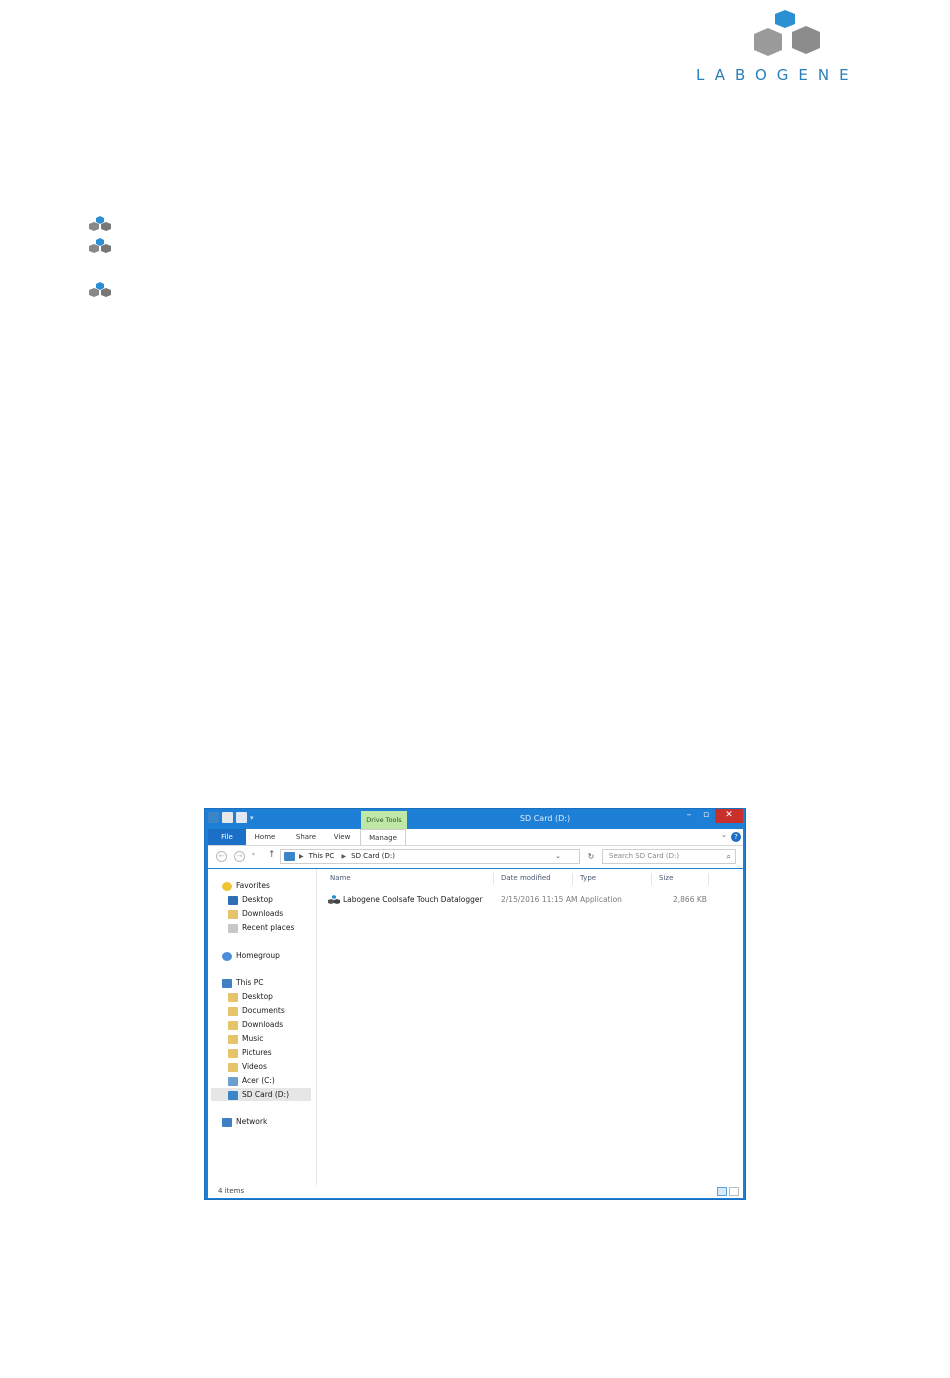  Describe the element at coordinates (334, 899) in the screenshot. I see `application-icon` at that location.